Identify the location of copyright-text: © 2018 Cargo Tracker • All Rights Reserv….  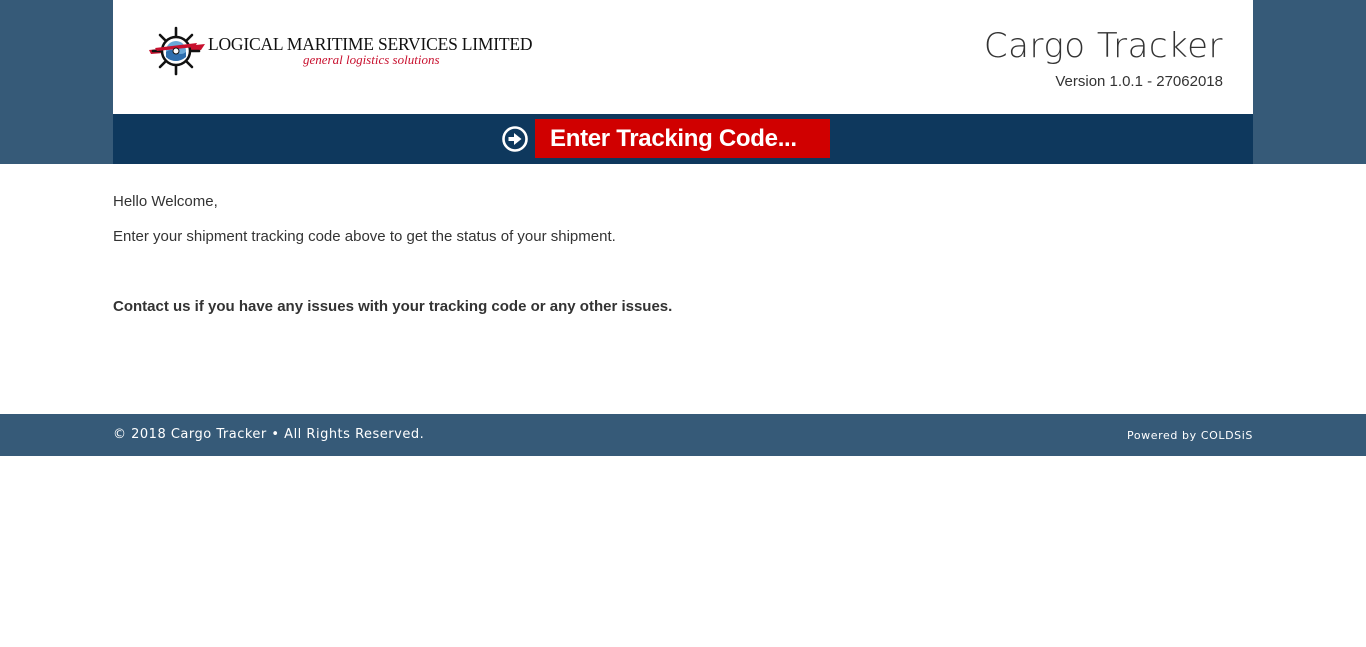
(269, 434).